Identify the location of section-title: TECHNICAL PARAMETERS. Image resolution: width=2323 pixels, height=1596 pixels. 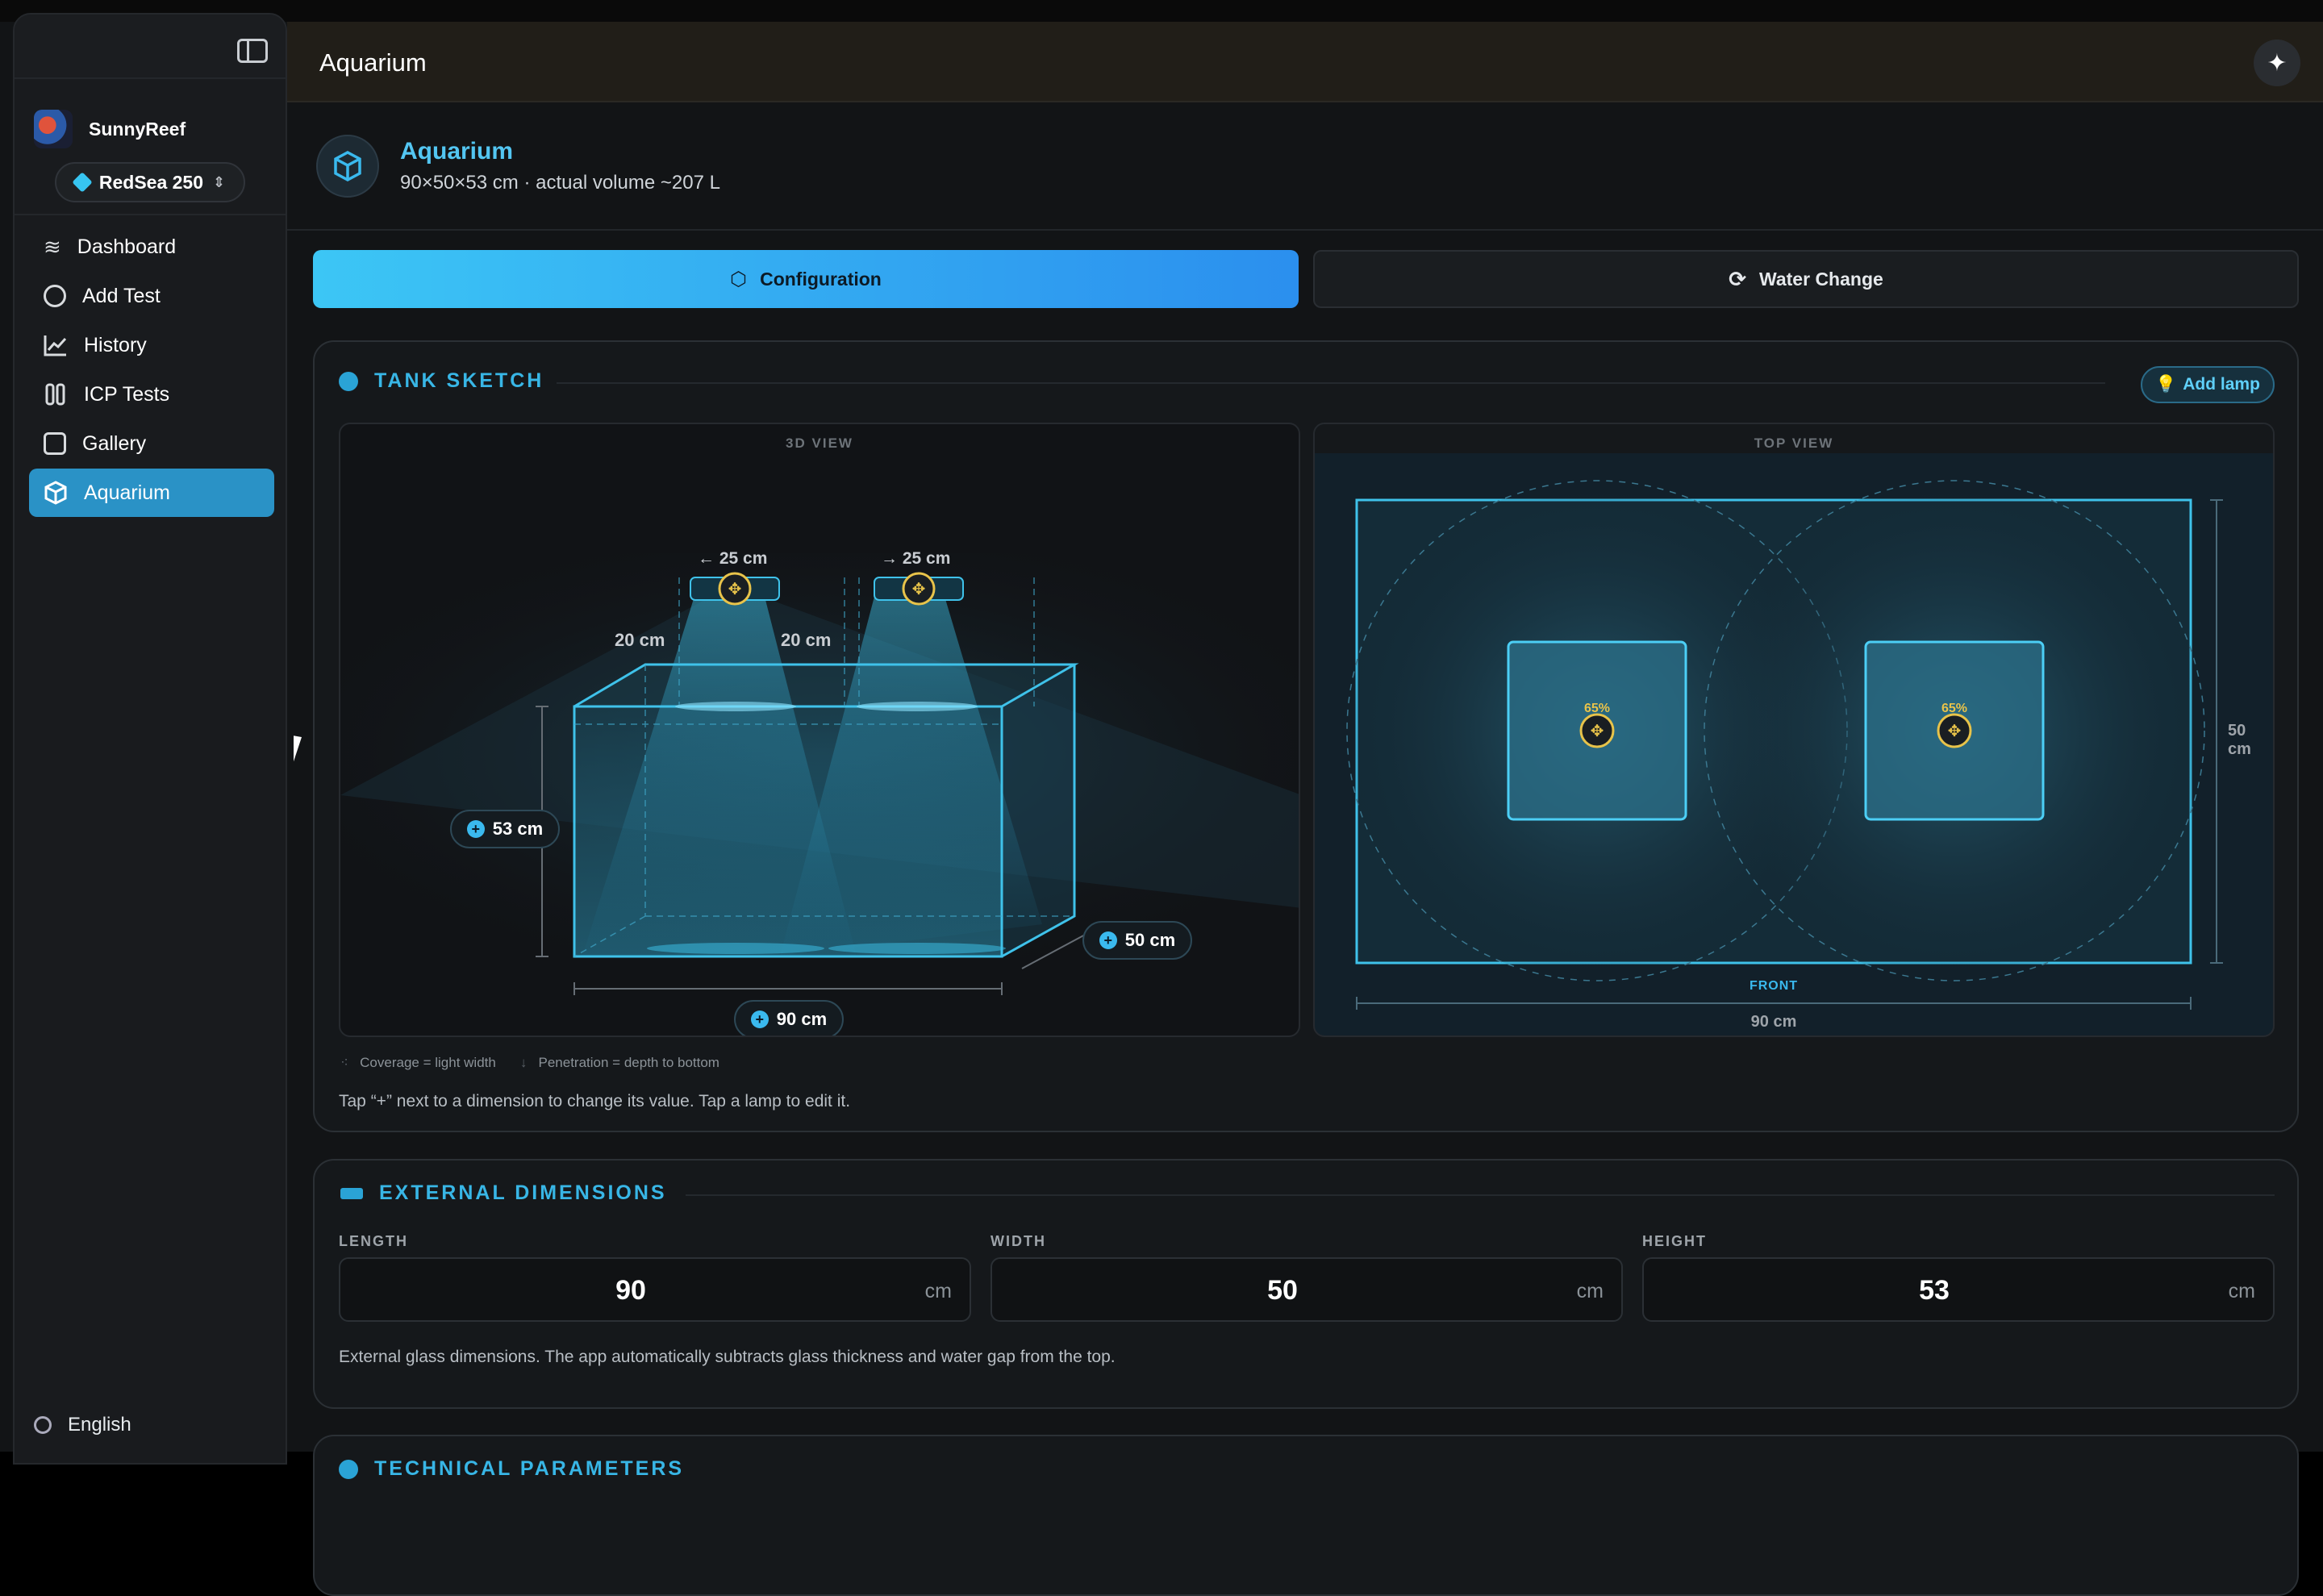
(511, 1469).